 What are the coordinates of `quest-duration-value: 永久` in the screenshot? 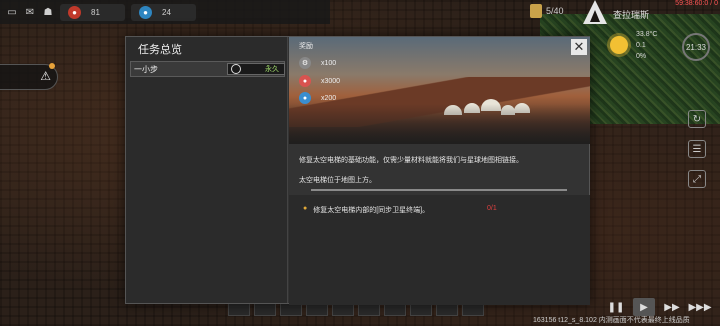 It's located at (272, 69).